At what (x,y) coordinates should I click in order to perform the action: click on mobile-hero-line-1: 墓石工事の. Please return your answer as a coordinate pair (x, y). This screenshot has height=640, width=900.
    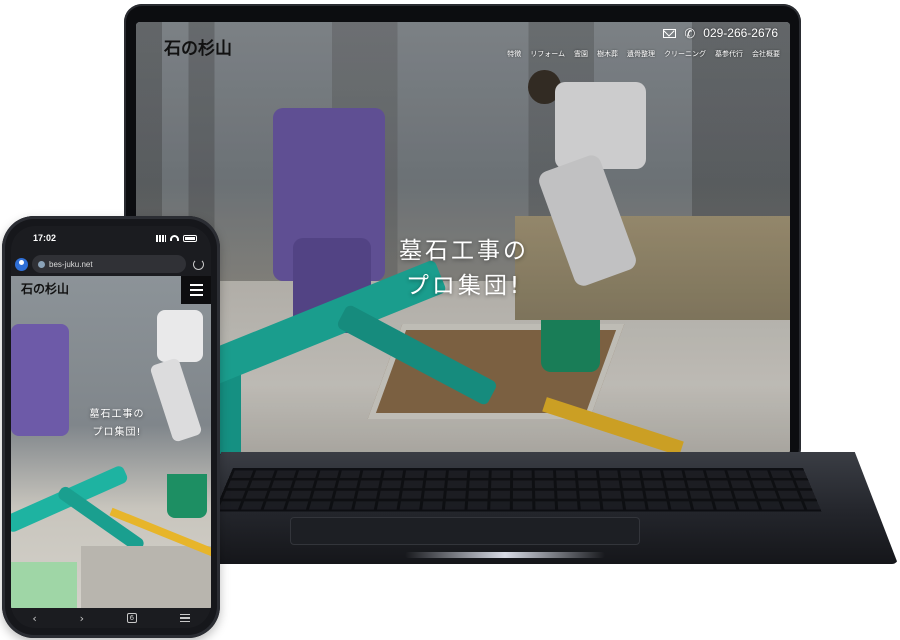
    Looking at the image, I should click on (117, 414).